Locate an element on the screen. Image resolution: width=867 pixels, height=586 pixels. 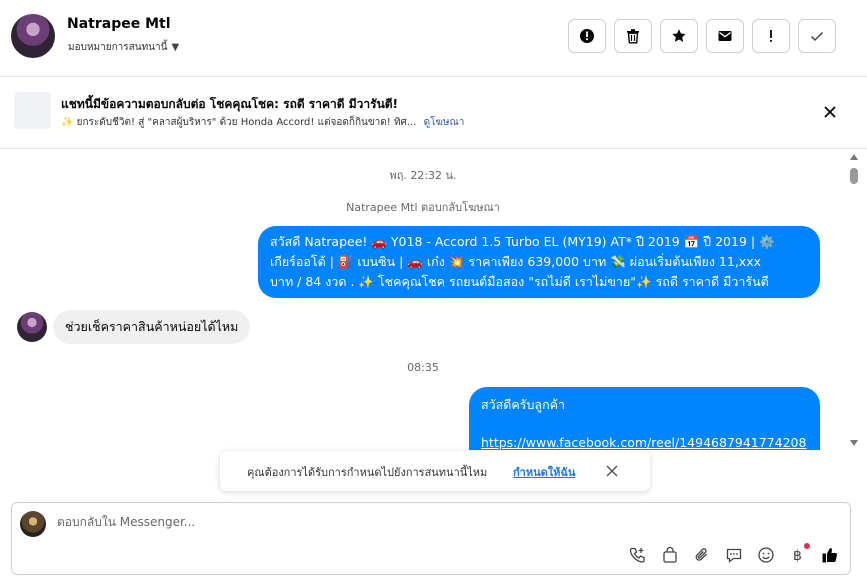
paperclip-icon is located at coordinates (701, 554).